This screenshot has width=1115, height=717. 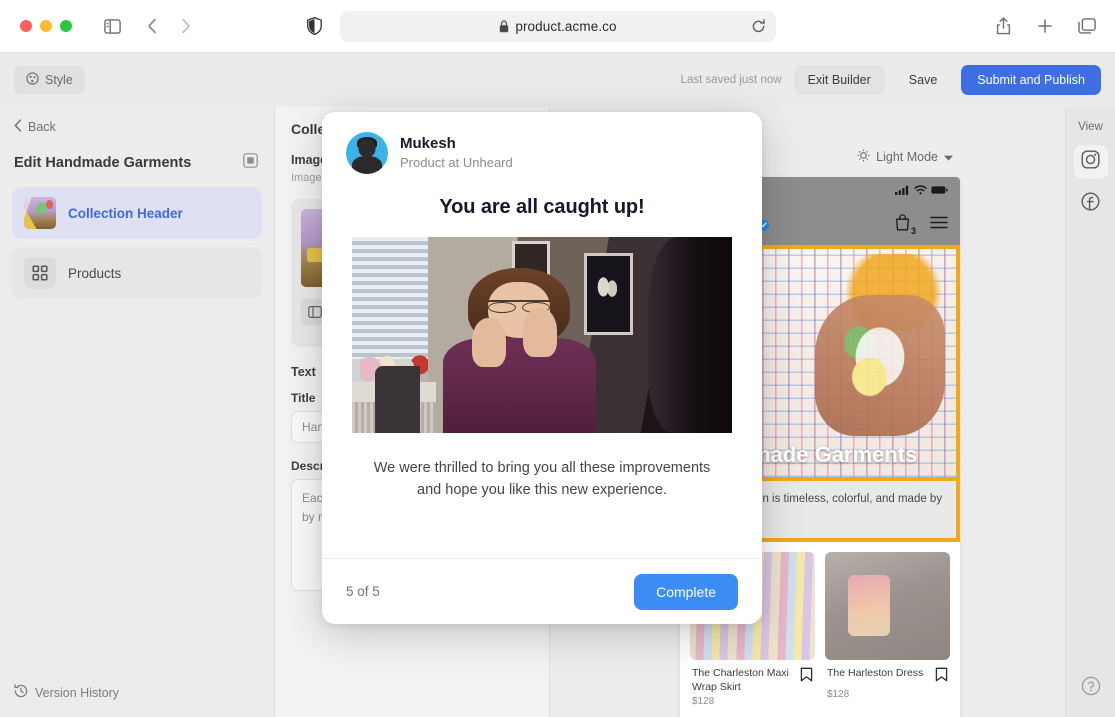 I want to click on share-icon, so click(x=1003, y=26).